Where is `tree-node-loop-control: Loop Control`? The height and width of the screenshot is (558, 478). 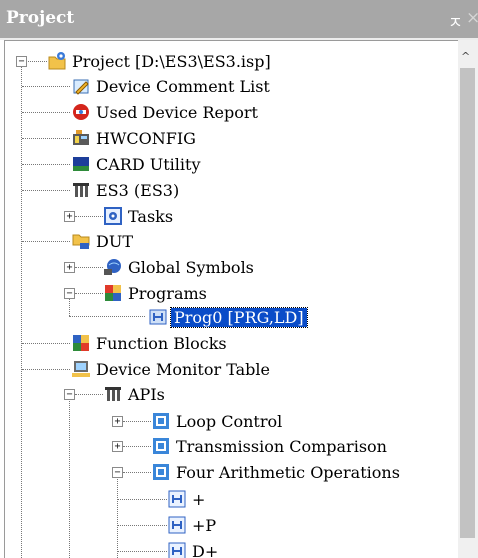
tree-node-loop-control: Loop Control is located at coordinates (216, 421).